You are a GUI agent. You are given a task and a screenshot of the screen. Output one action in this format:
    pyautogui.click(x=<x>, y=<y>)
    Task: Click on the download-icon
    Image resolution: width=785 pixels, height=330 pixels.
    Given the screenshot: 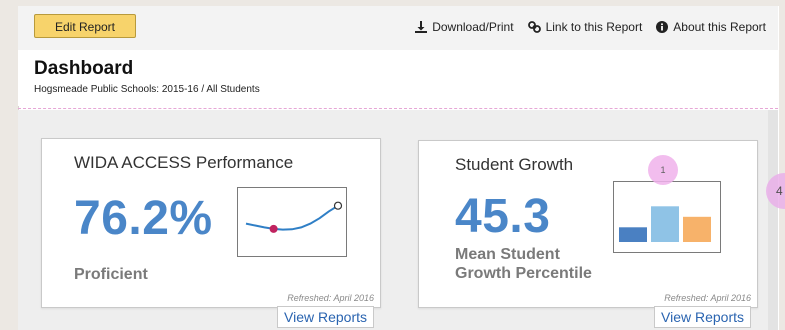 What is the action you would take?
    pyautogui.click(x=421, y=27)
    